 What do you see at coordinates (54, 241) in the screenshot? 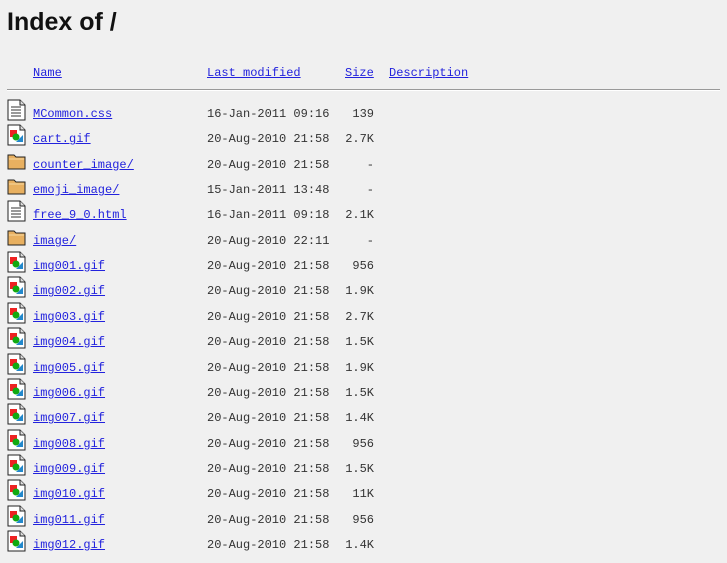
I see `file-link: image/` at bounding box center [54, 241].